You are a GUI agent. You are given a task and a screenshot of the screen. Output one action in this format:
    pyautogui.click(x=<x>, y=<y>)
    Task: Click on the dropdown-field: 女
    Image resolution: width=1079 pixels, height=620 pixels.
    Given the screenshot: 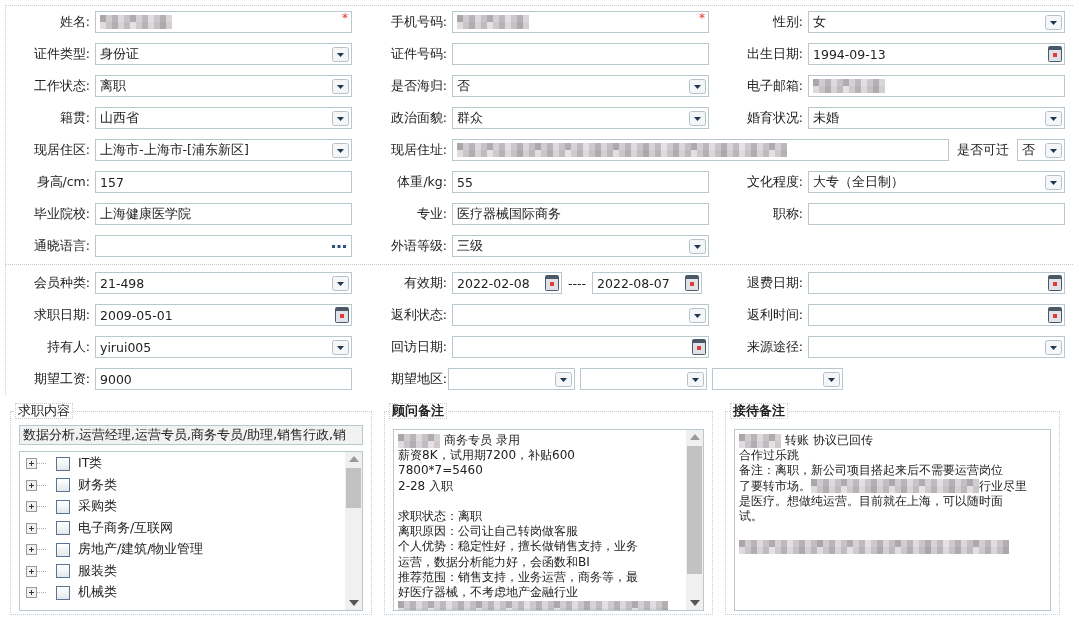 What is the action you would take?
    pyautogui.click(x=936, y=22)
    